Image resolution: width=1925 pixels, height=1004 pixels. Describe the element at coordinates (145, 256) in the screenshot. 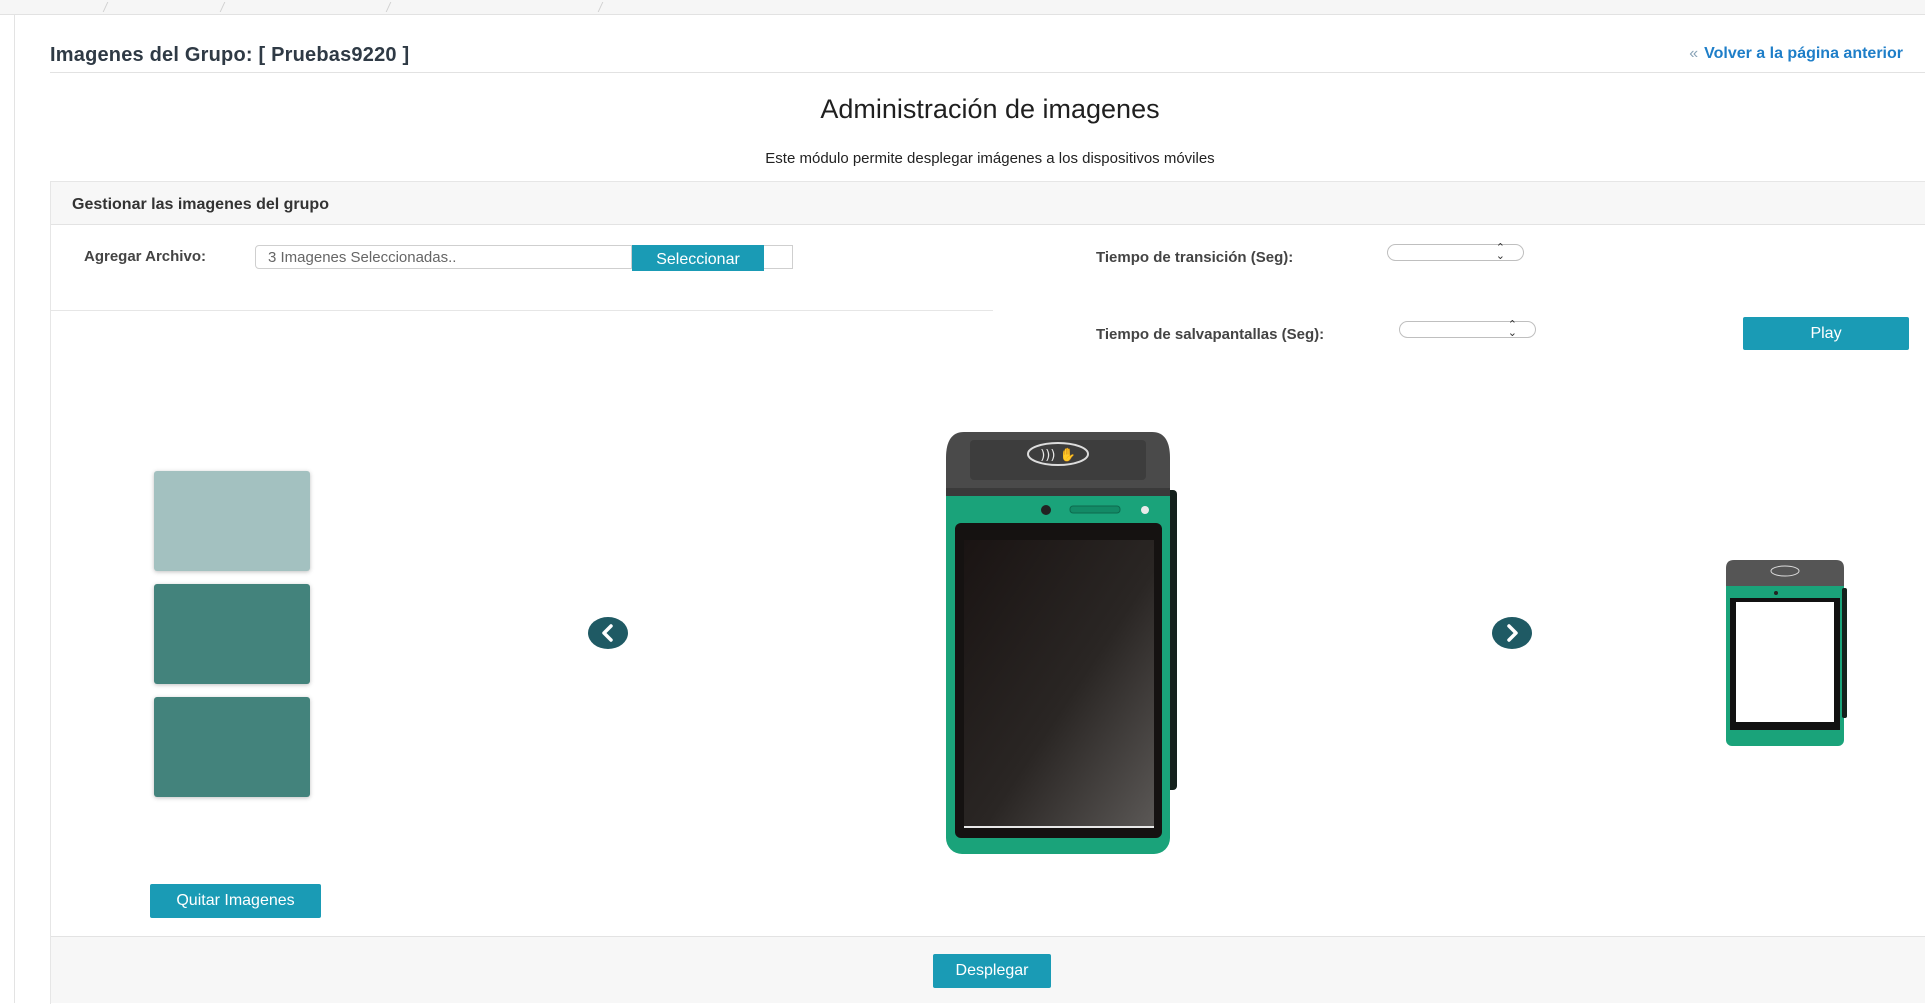

I see `add-file-label: Agregar Archivo:` at that location.